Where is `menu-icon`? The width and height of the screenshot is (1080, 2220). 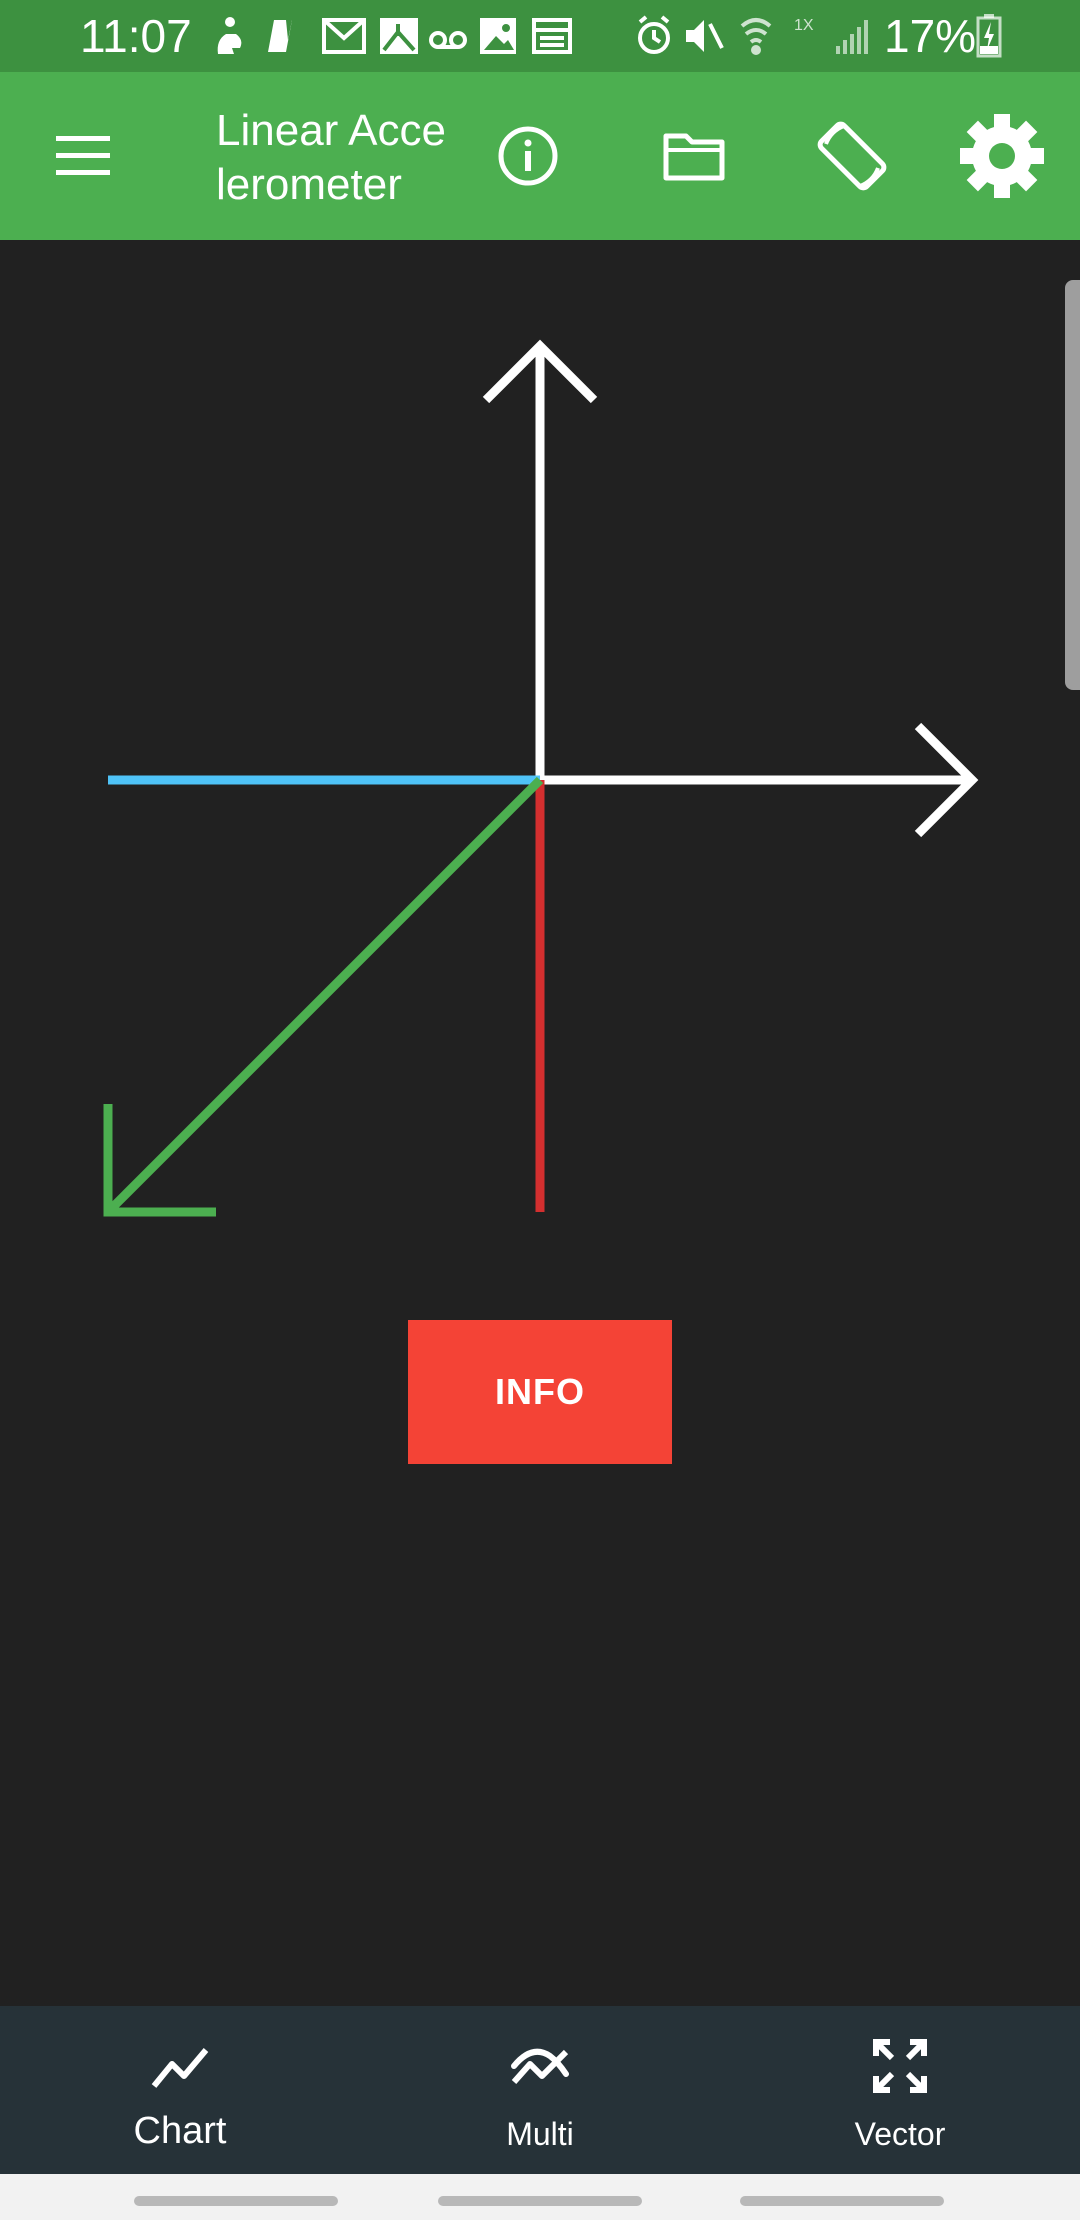 menu-icon is located at coordinates (84, 156).